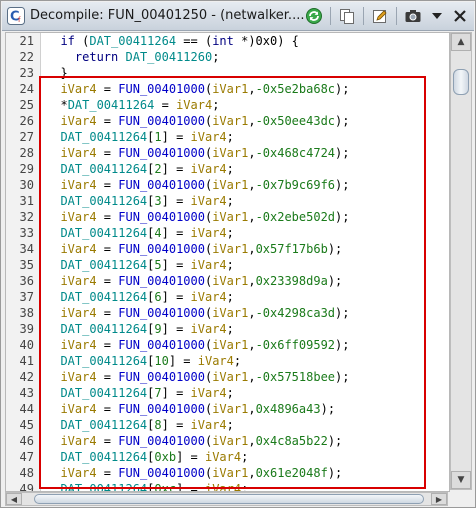 The image size is (476, 508). I want to click on code-line: }, so click(247, 73).